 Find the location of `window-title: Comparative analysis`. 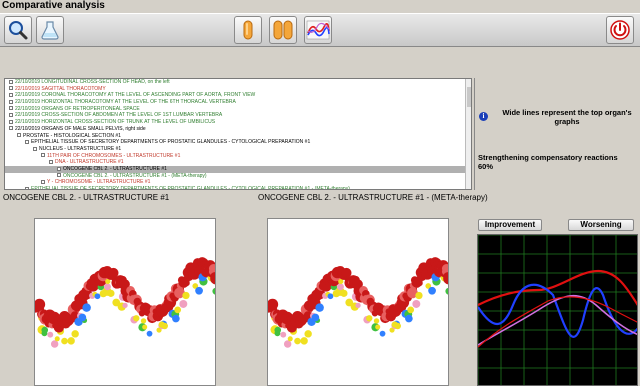

window-title: Comparative analysis is located at coordinates (320, 6).